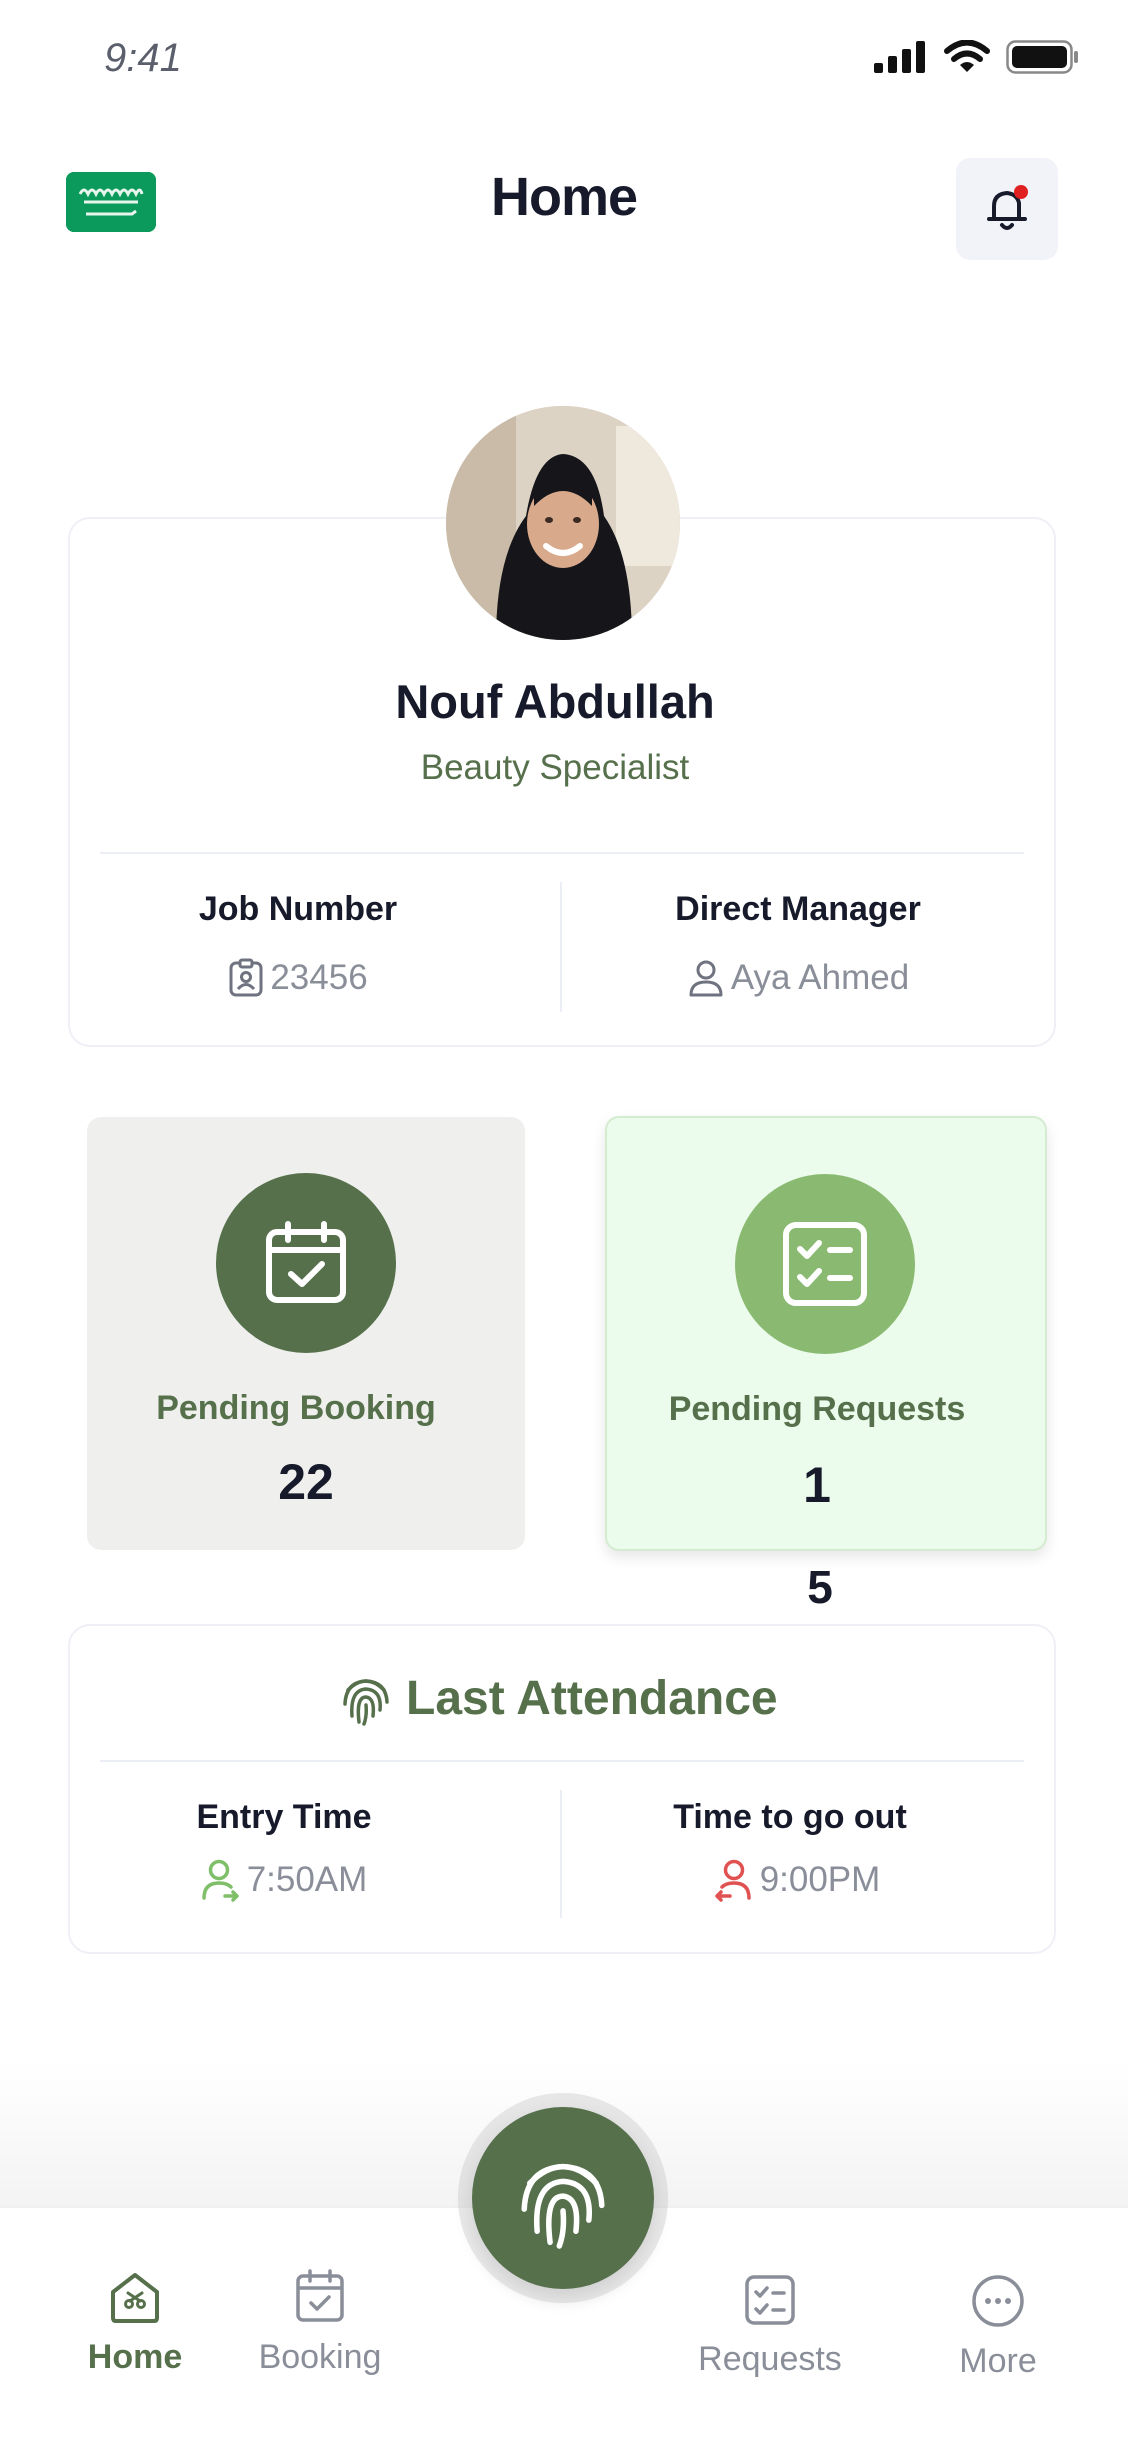 The image size is (1128, 2438). I want to click on home-icon, so click(135, 2298).